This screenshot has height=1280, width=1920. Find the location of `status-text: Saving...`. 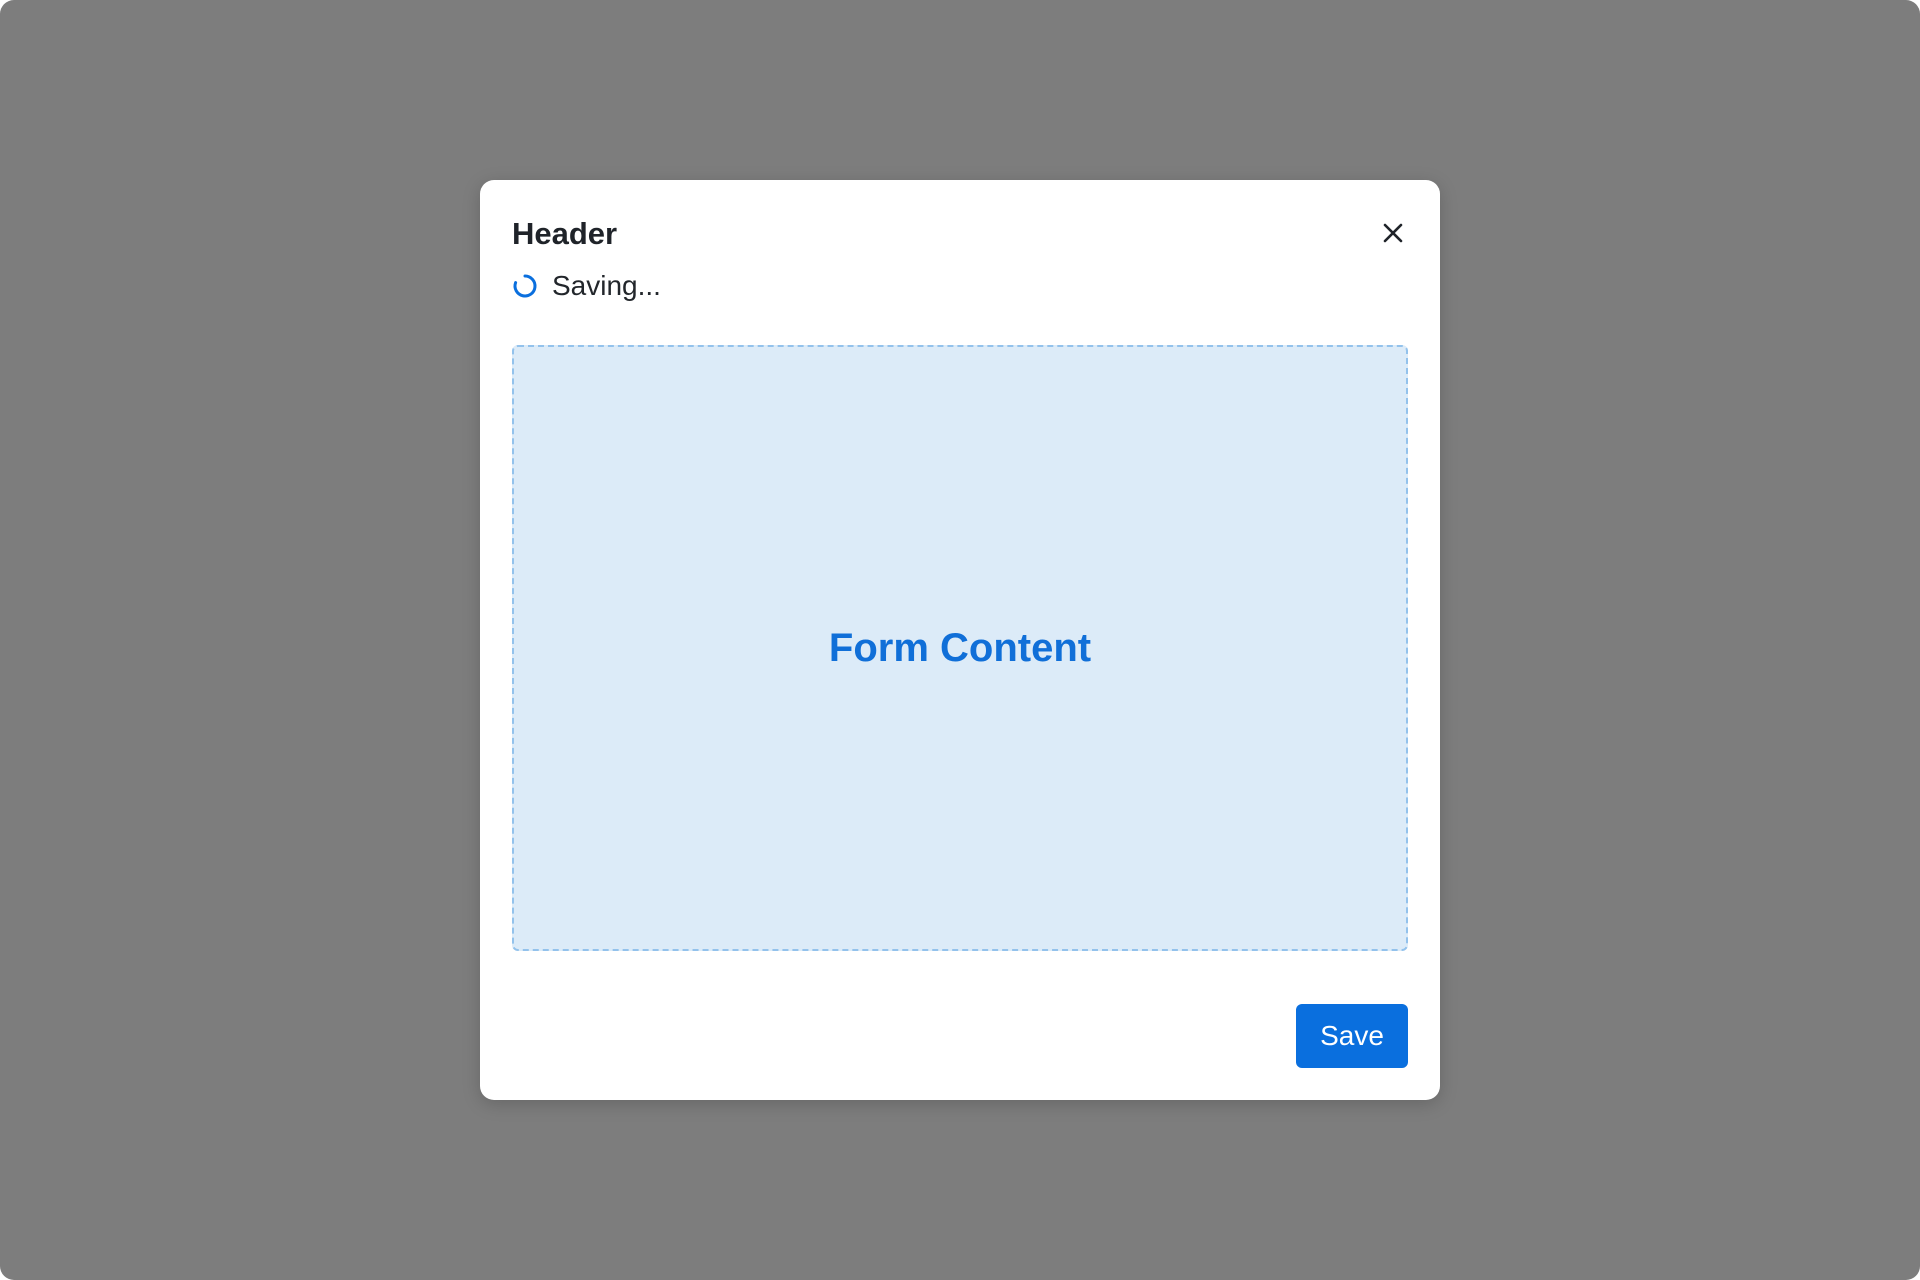

status-text: Saving... is located at coordinates (606, 285).